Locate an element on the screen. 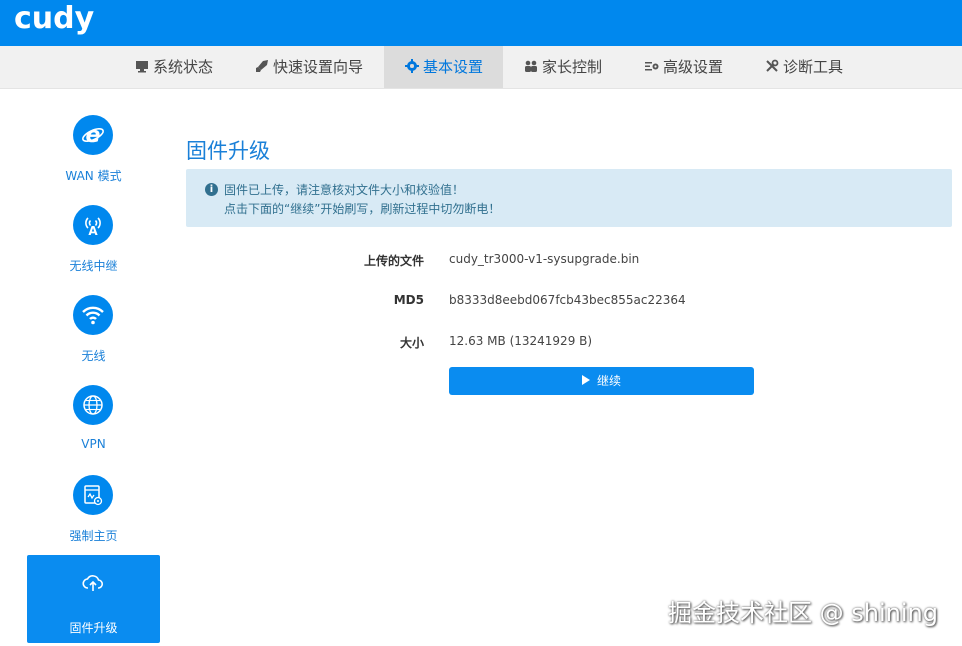  advanced-settings-icon is located at coordinates (652, 66).